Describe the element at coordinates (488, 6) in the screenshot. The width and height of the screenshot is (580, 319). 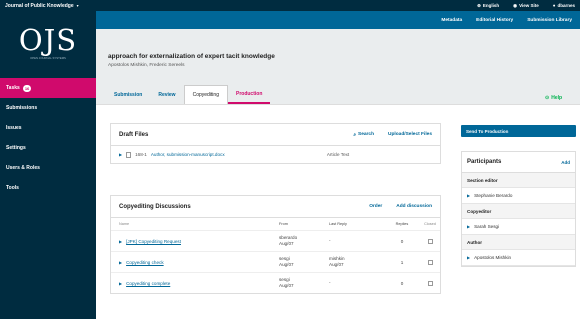
I see `language-menu: ⊕ English` at that location.